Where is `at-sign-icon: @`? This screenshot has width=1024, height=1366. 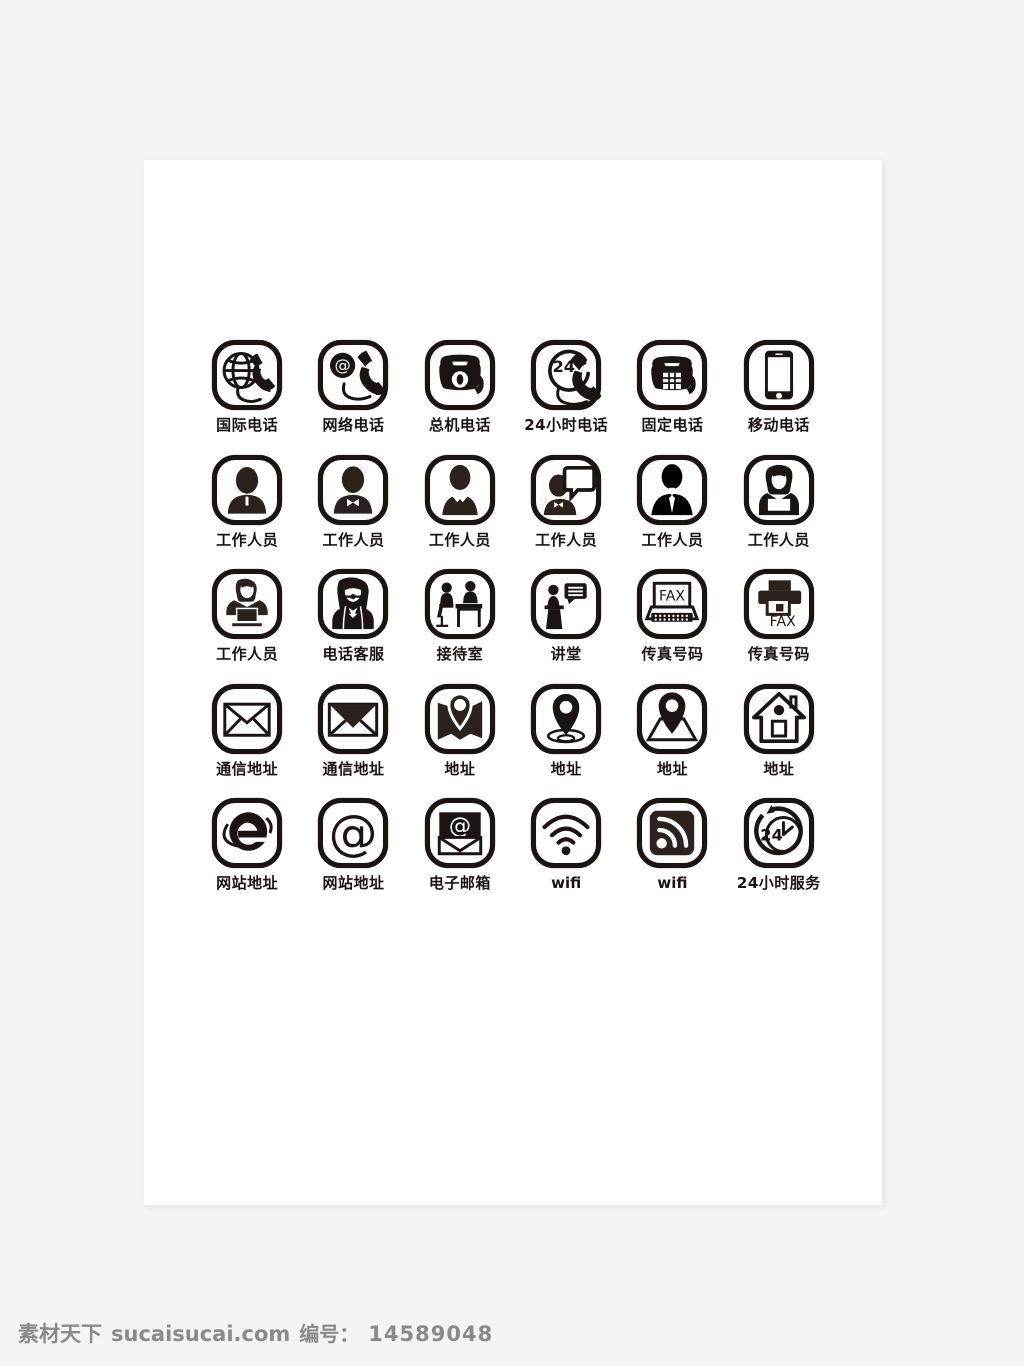
at-sign-icon: @ is located at coordinates (353, 833).